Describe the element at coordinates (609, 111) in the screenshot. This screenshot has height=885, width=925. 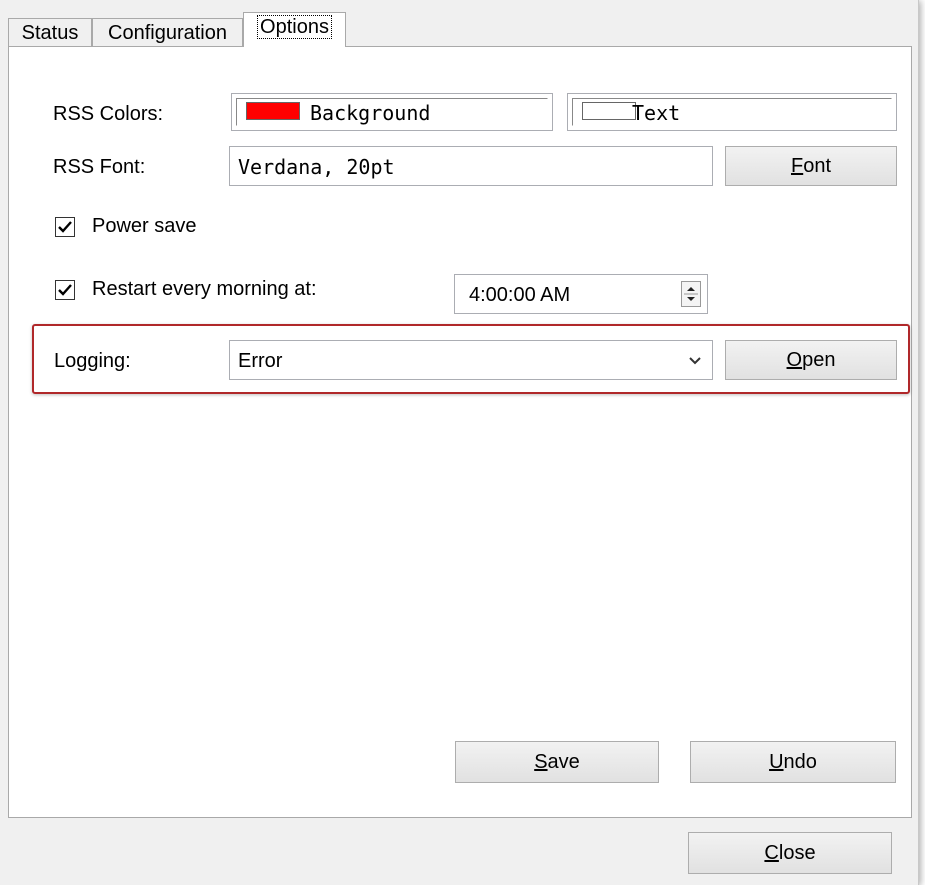
I see `text-color-swatch` at that location.